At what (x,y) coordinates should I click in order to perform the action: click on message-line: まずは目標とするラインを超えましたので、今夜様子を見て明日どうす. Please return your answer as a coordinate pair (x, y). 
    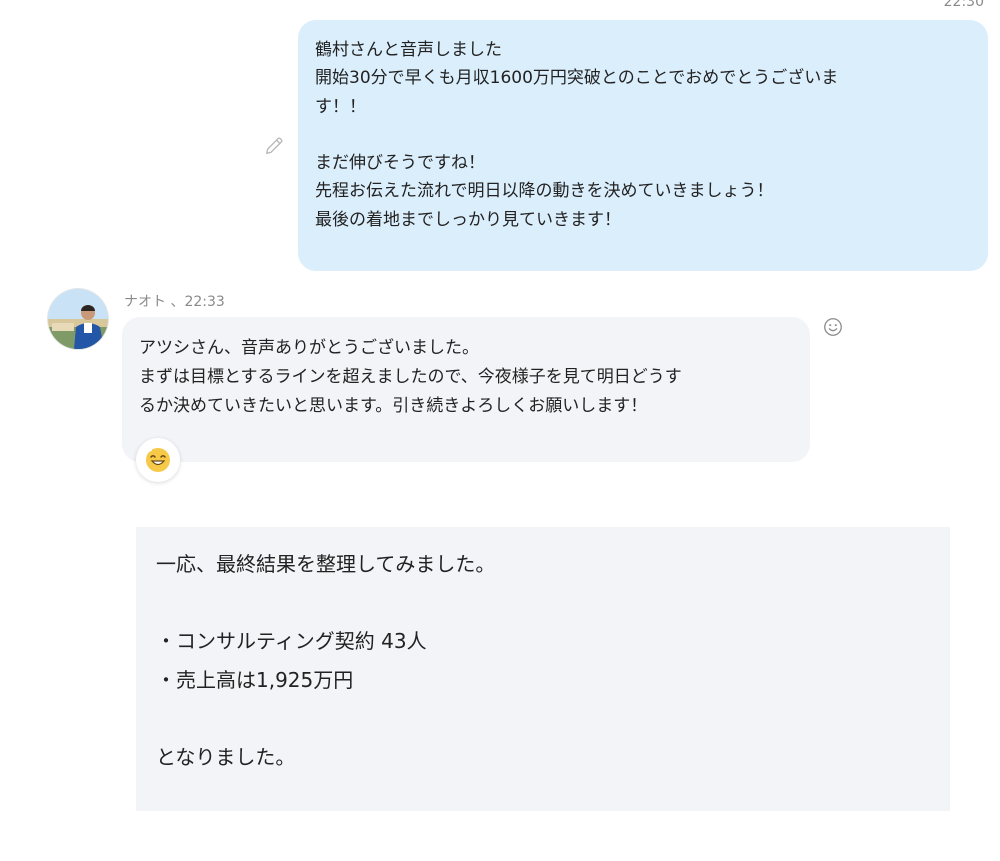
    Looking at the image, I should click on (410, 377).